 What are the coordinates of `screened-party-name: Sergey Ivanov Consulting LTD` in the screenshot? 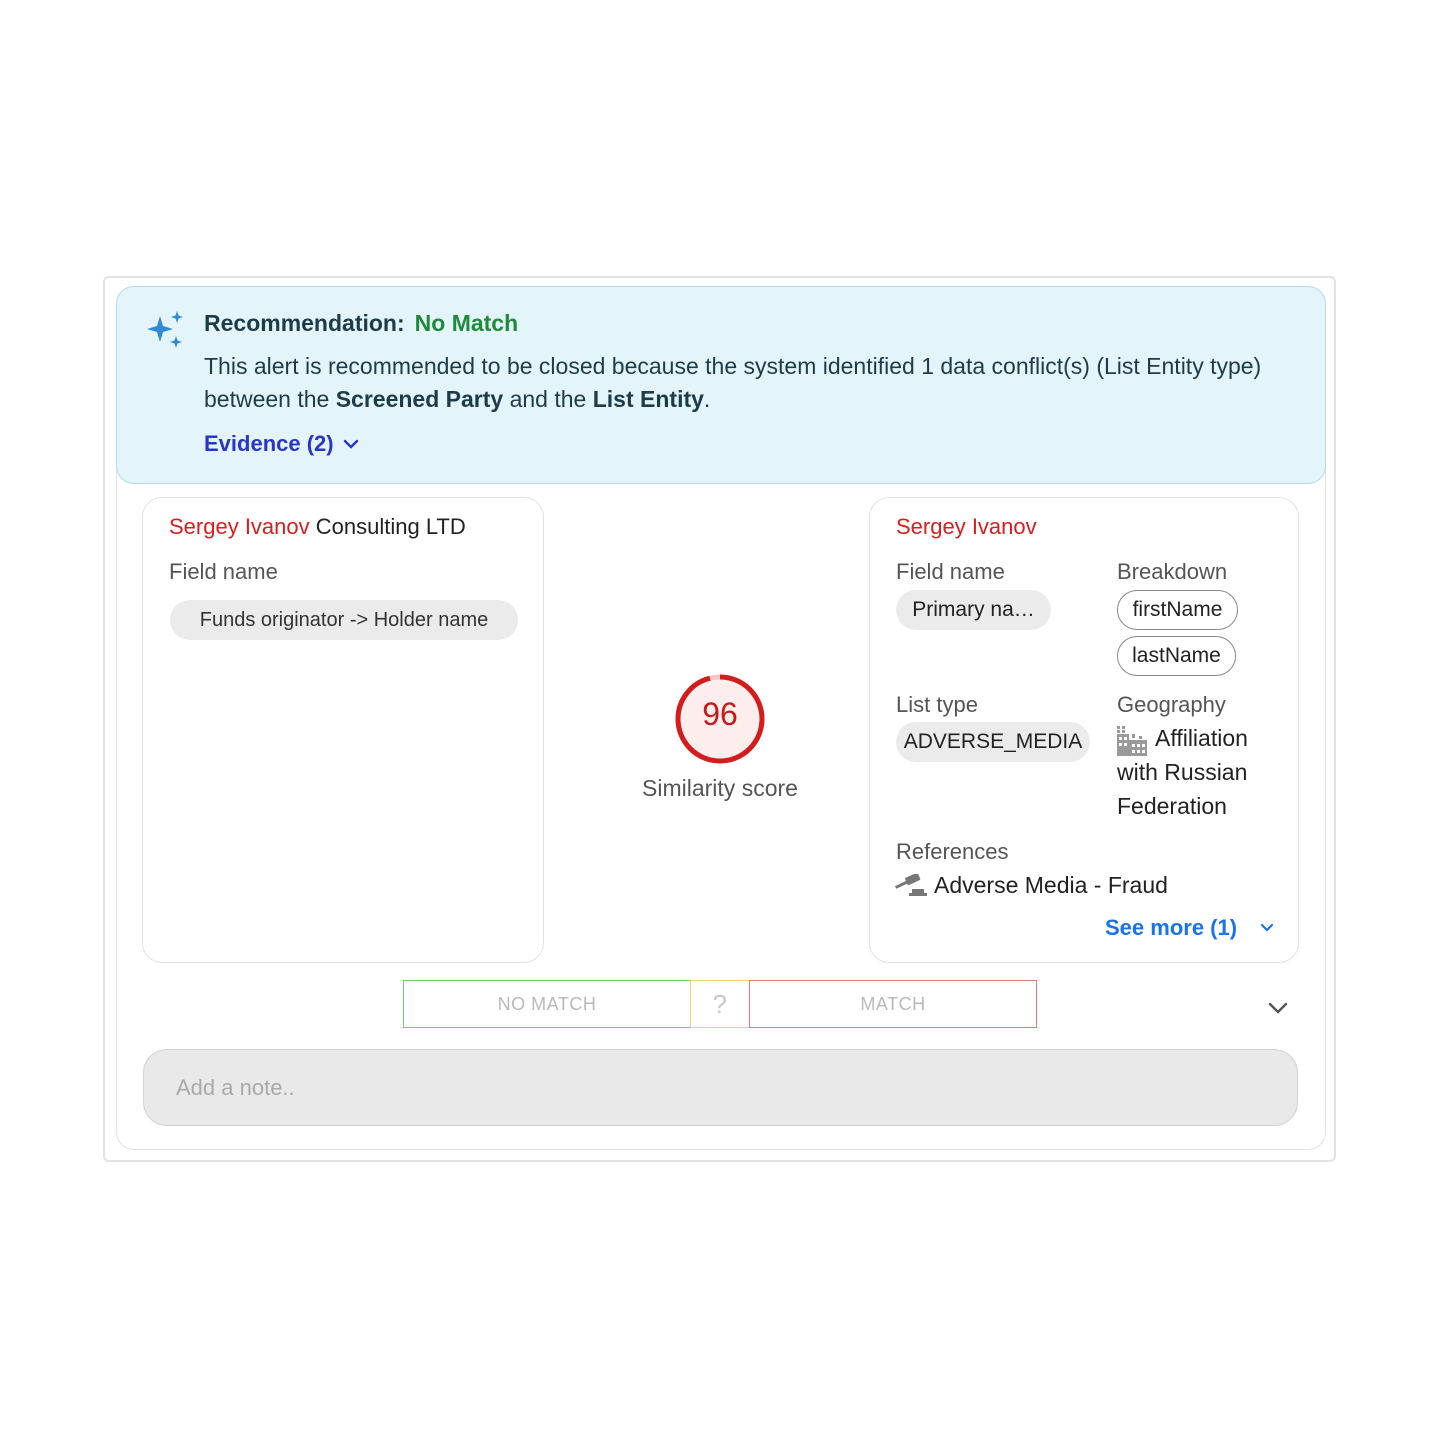 It's located at (317, 527).